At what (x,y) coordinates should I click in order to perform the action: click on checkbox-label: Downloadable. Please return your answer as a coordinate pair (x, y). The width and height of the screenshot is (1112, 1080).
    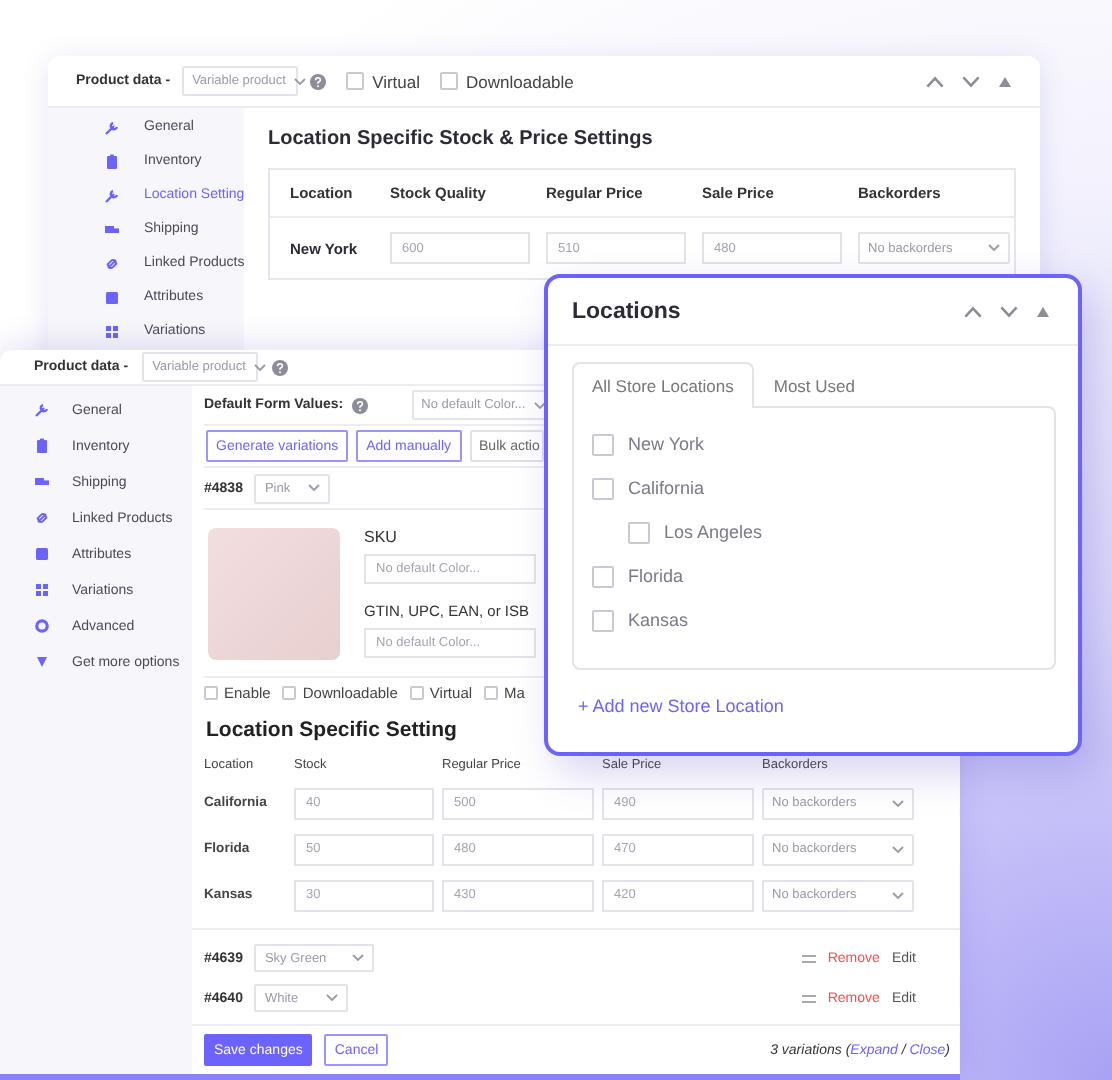
    Looking at the image, I should click on (520, 81).